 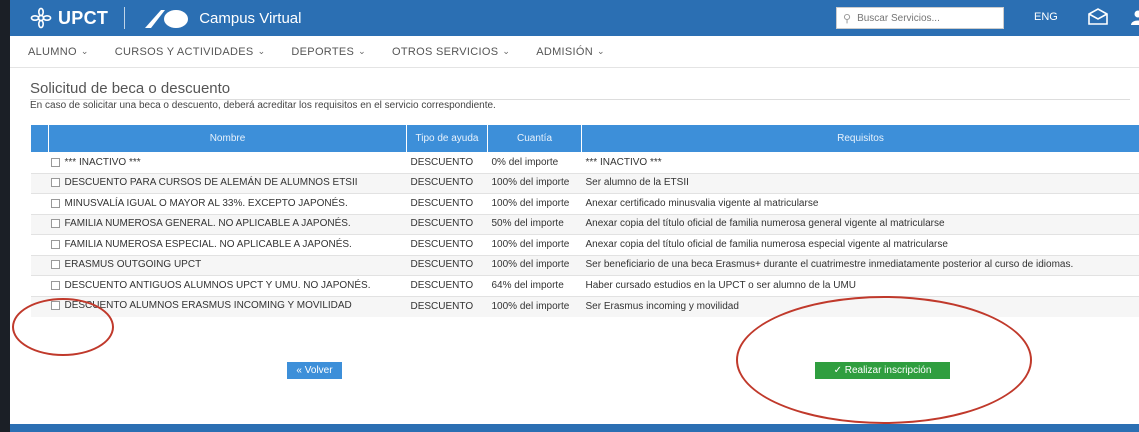 What do you see at coordinates (250, 18) in the screenshot?
I see `app-title: Campus Virtual` at bounding box center [250, 18].